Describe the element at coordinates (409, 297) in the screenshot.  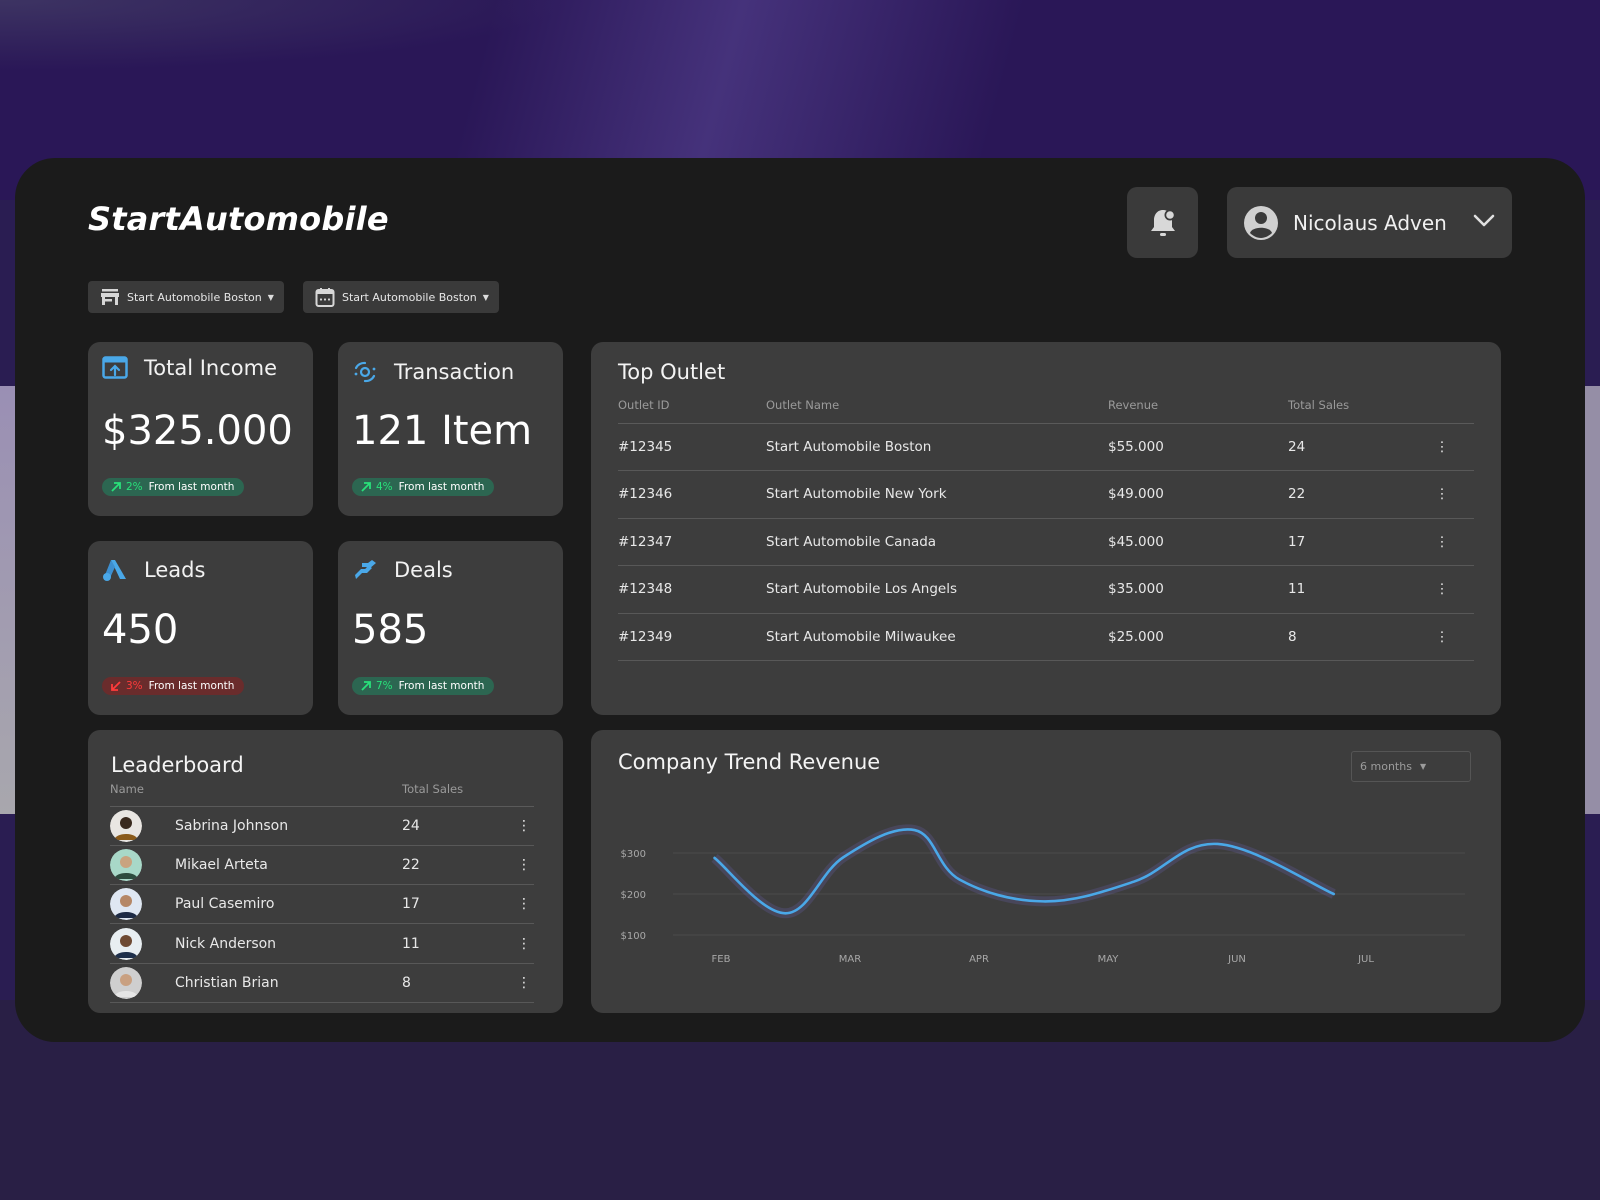
I see `date-filter-label: Start Automobile Boston` at that location.